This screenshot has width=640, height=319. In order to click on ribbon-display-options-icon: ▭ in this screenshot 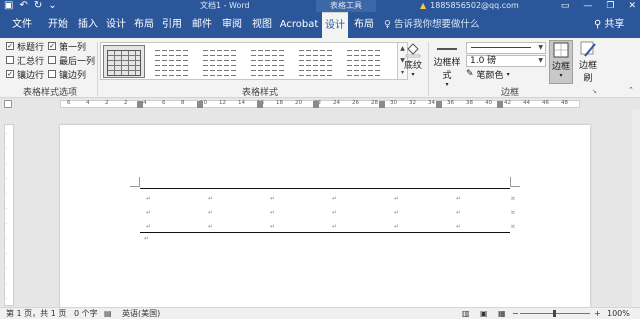, I will do `click(565, 6)`.